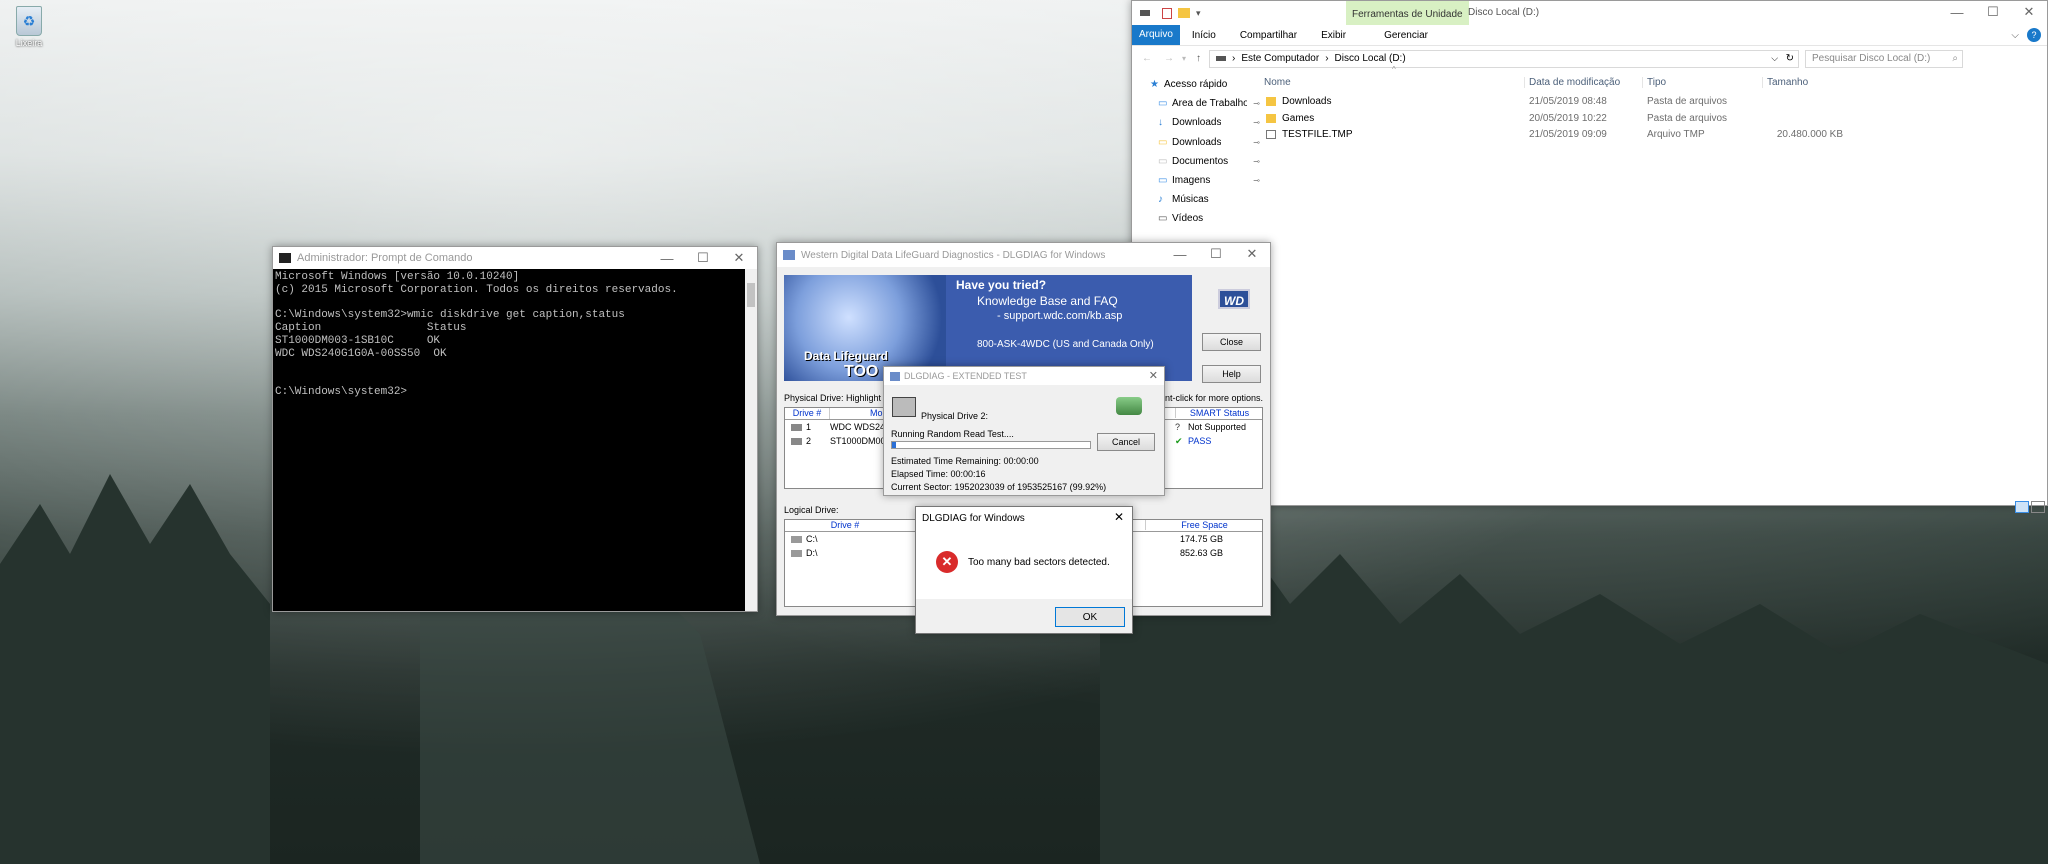 This screenshot has width=2048, height=864. What do you see at coordinates (1156, 35) in the screenshot?
I see `tab-arquivo: Arquivo` at bounding box center [1156, 35].